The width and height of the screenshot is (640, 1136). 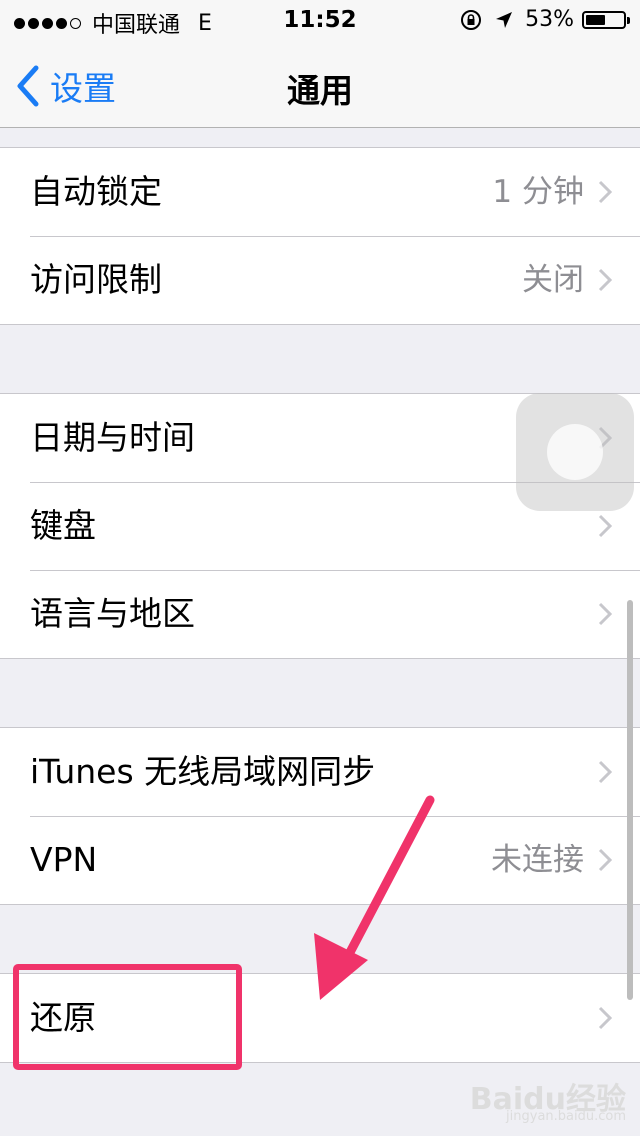 I want to click on baidu-watermark: Baidu经验 jingyan.baidu.com, so click(x=548, y=1098).